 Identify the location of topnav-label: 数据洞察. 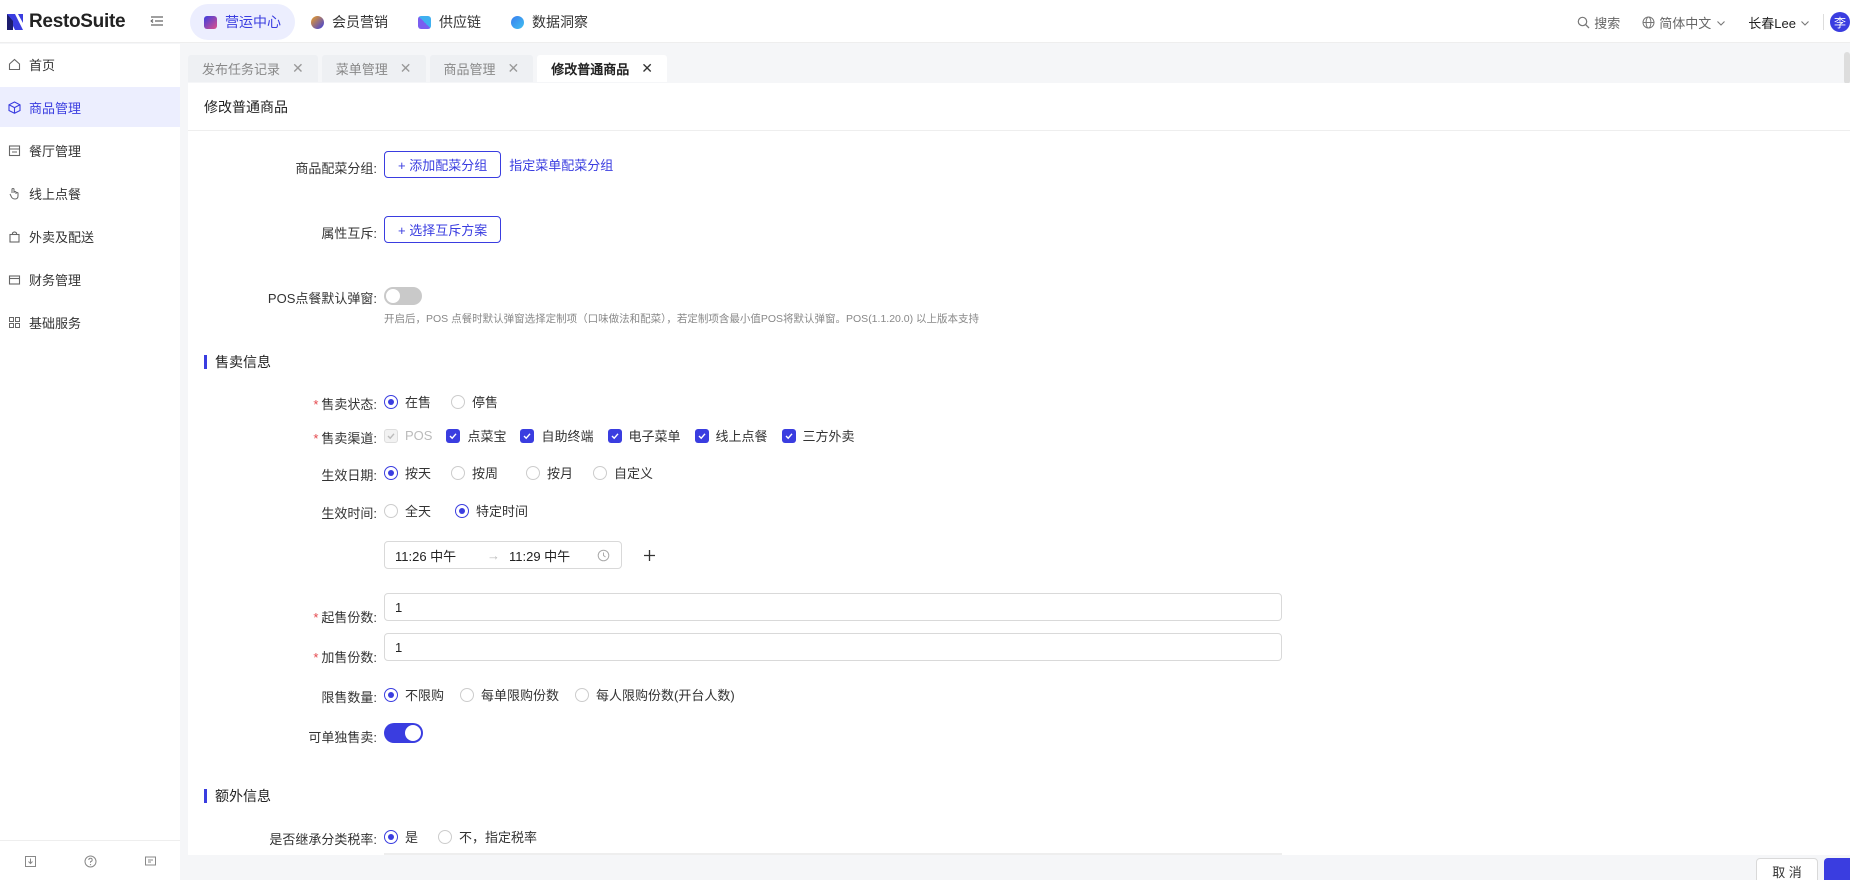
(560, 22).